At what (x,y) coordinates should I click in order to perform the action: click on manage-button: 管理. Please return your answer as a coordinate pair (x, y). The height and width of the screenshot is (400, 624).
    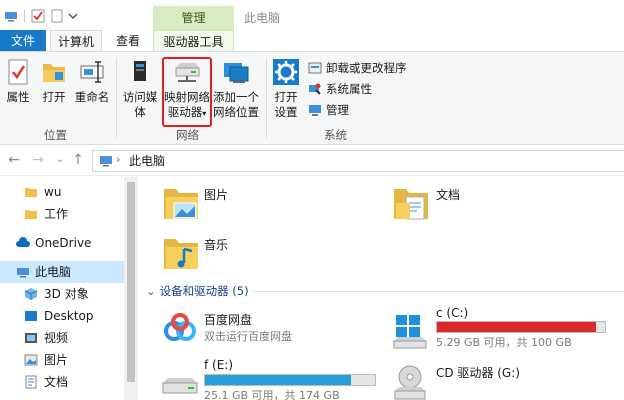
    Looking at the image, I should click on (328, 110).